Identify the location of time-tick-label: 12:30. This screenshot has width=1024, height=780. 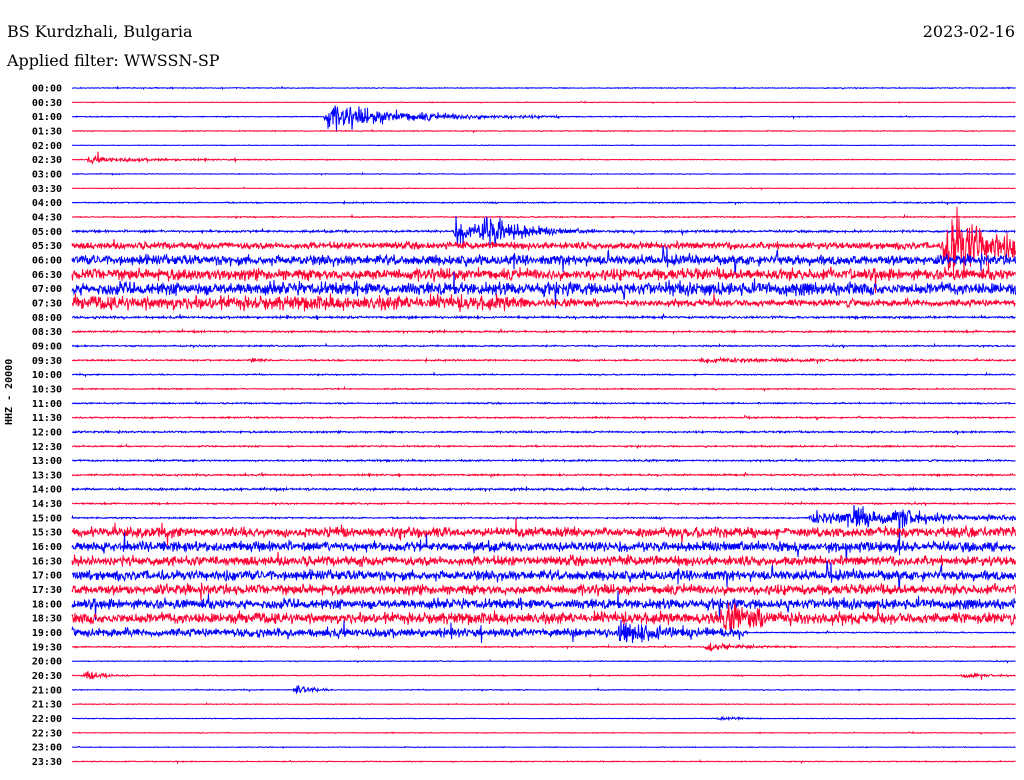
(47, 447).